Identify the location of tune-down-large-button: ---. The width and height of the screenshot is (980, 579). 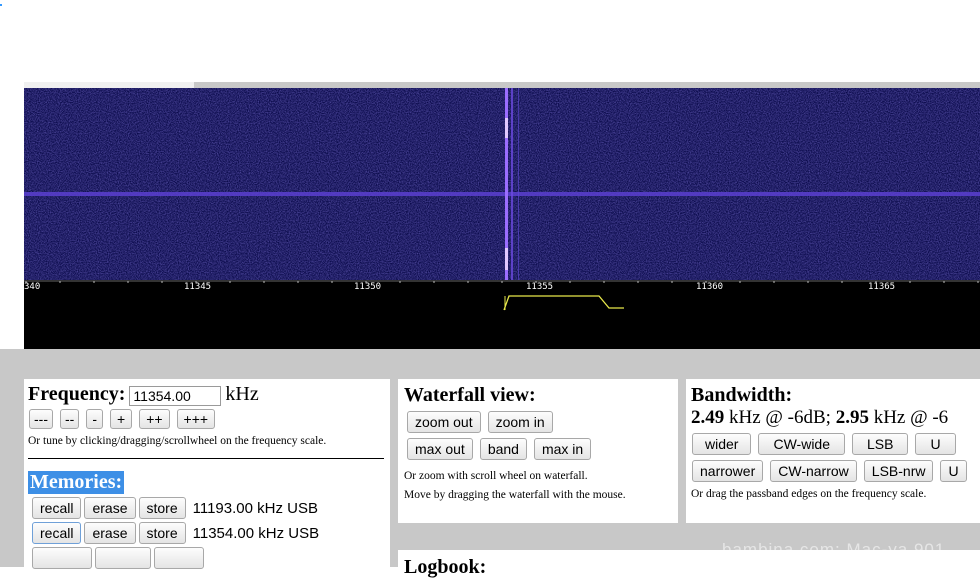
(41, 419).